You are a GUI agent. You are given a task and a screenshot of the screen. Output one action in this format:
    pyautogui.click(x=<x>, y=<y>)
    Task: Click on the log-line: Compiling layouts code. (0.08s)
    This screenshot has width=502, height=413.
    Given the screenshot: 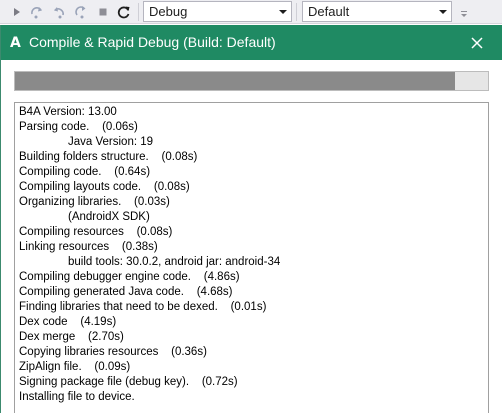 What is the action you would take?
    pyautogui.click(x=104, y=187)
    